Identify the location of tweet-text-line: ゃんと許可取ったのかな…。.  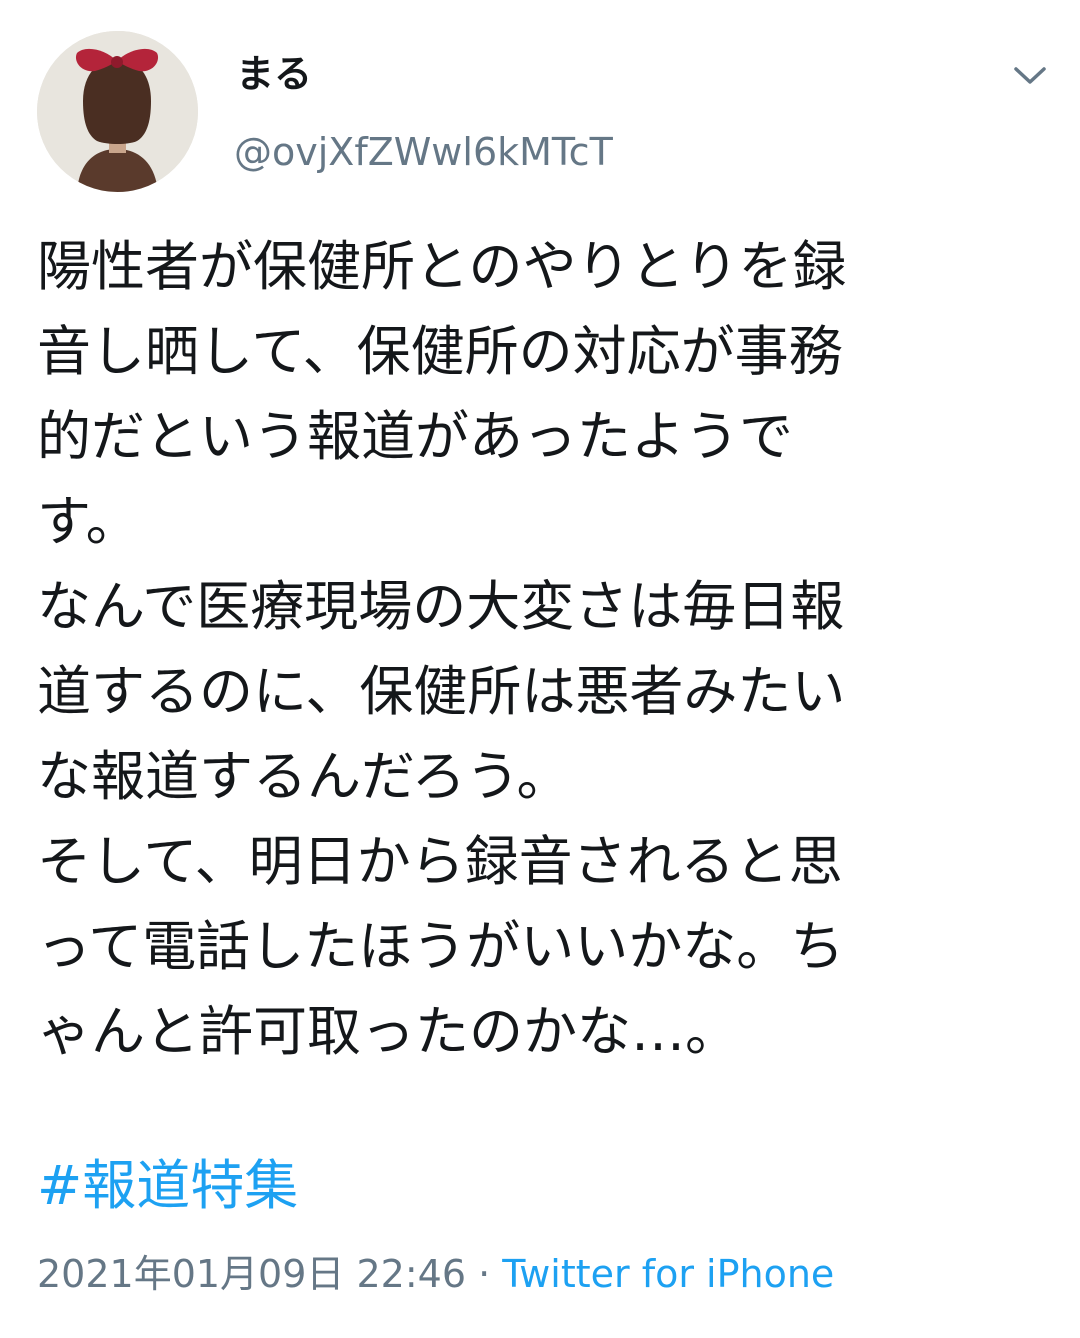
(388, 1031).